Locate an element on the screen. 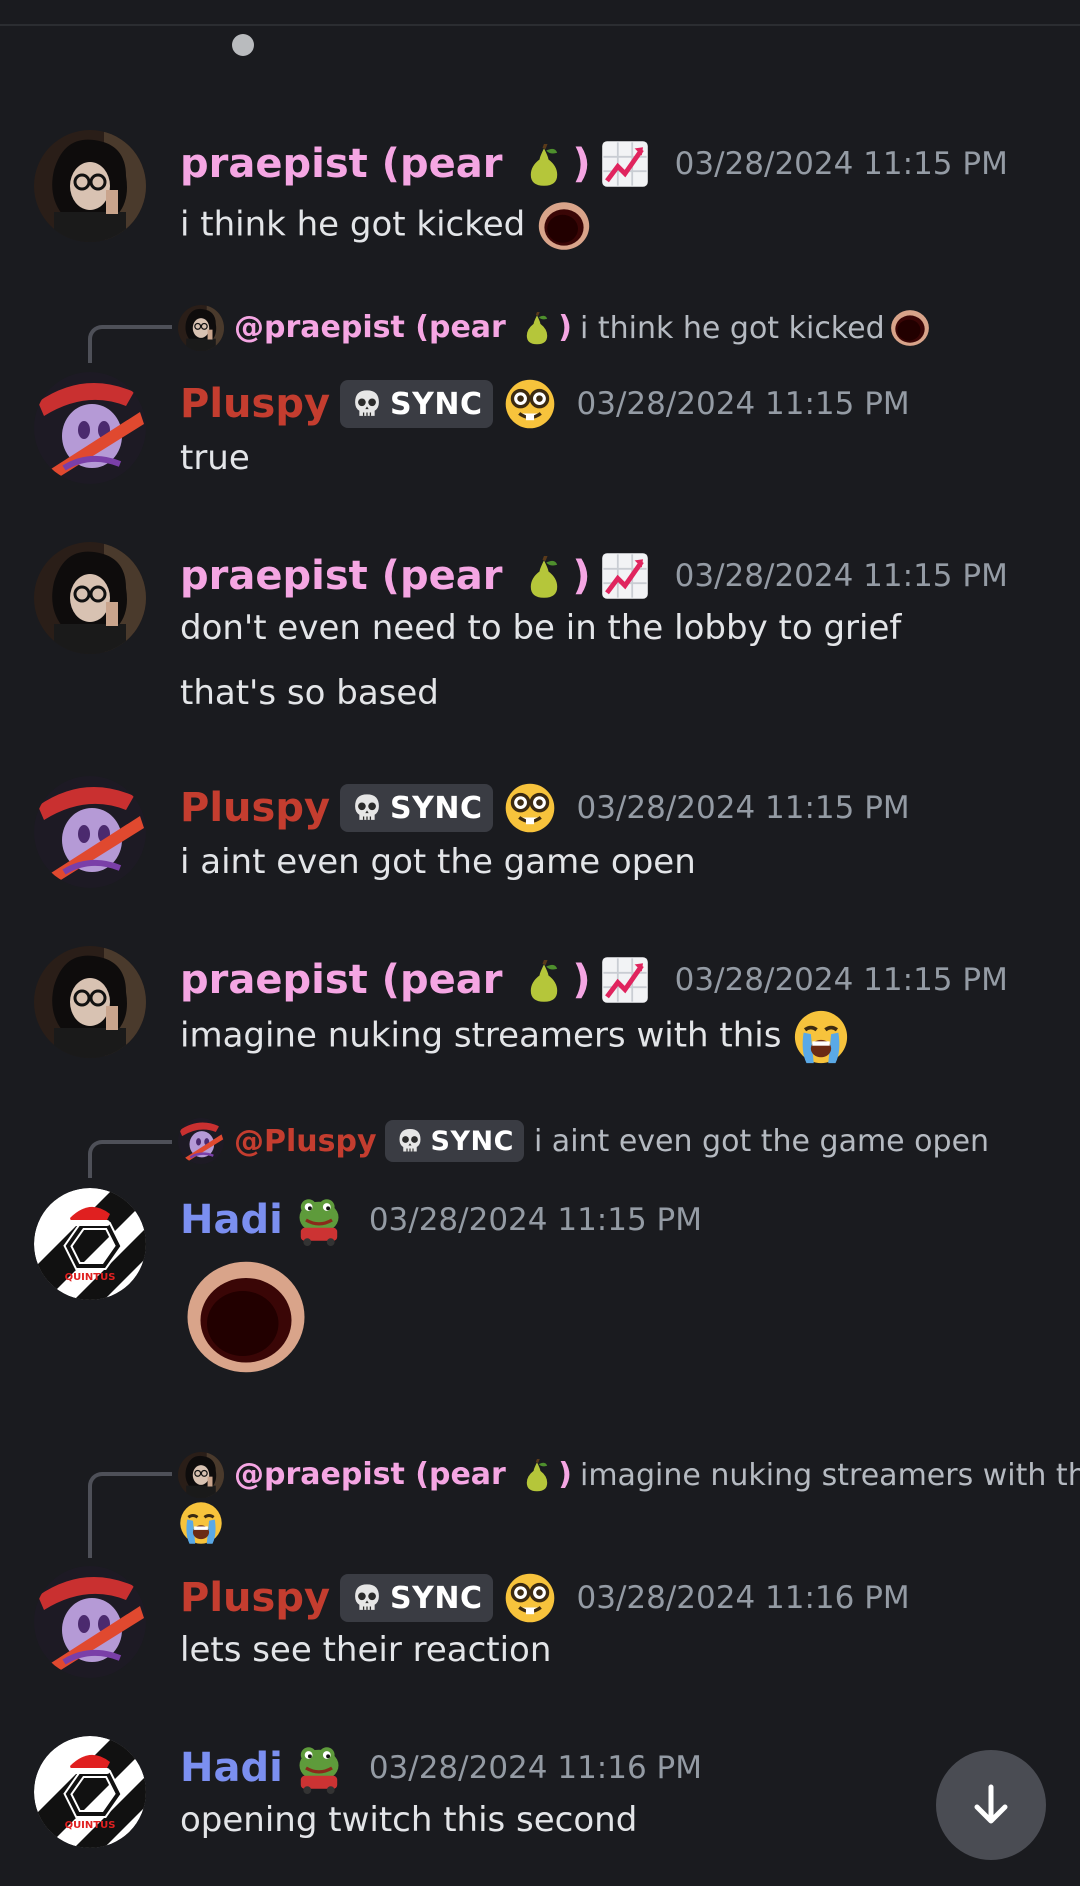 This screenshot has width=1080, height=1886. message-text: imagine nuking streamers with this is located at coordinates (515, 1037).